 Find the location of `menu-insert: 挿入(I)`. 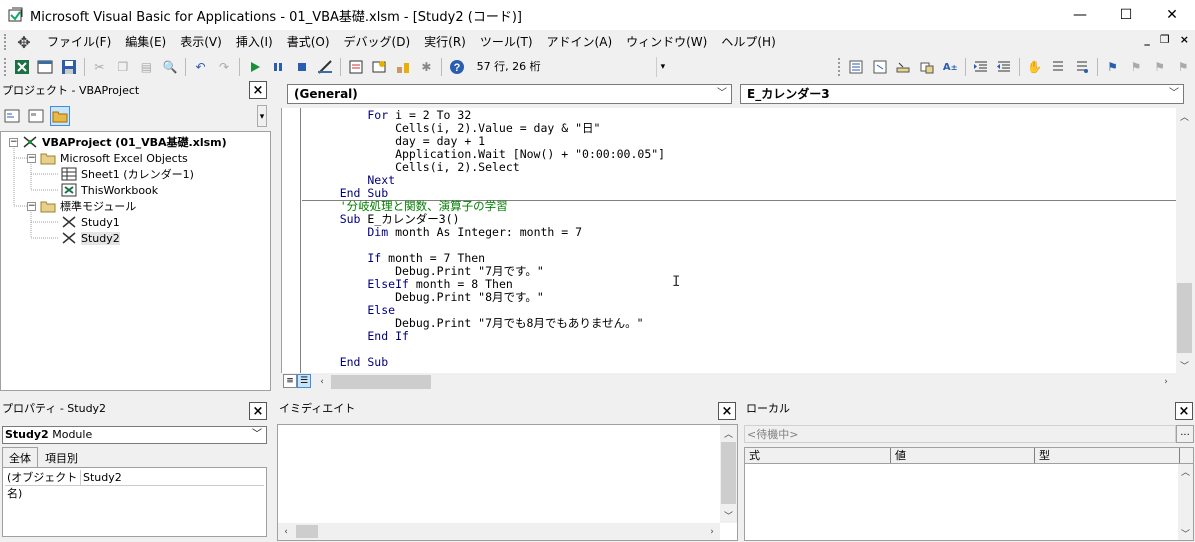

menu-insert: 挿入(I) is located at coordinates (254, 42).